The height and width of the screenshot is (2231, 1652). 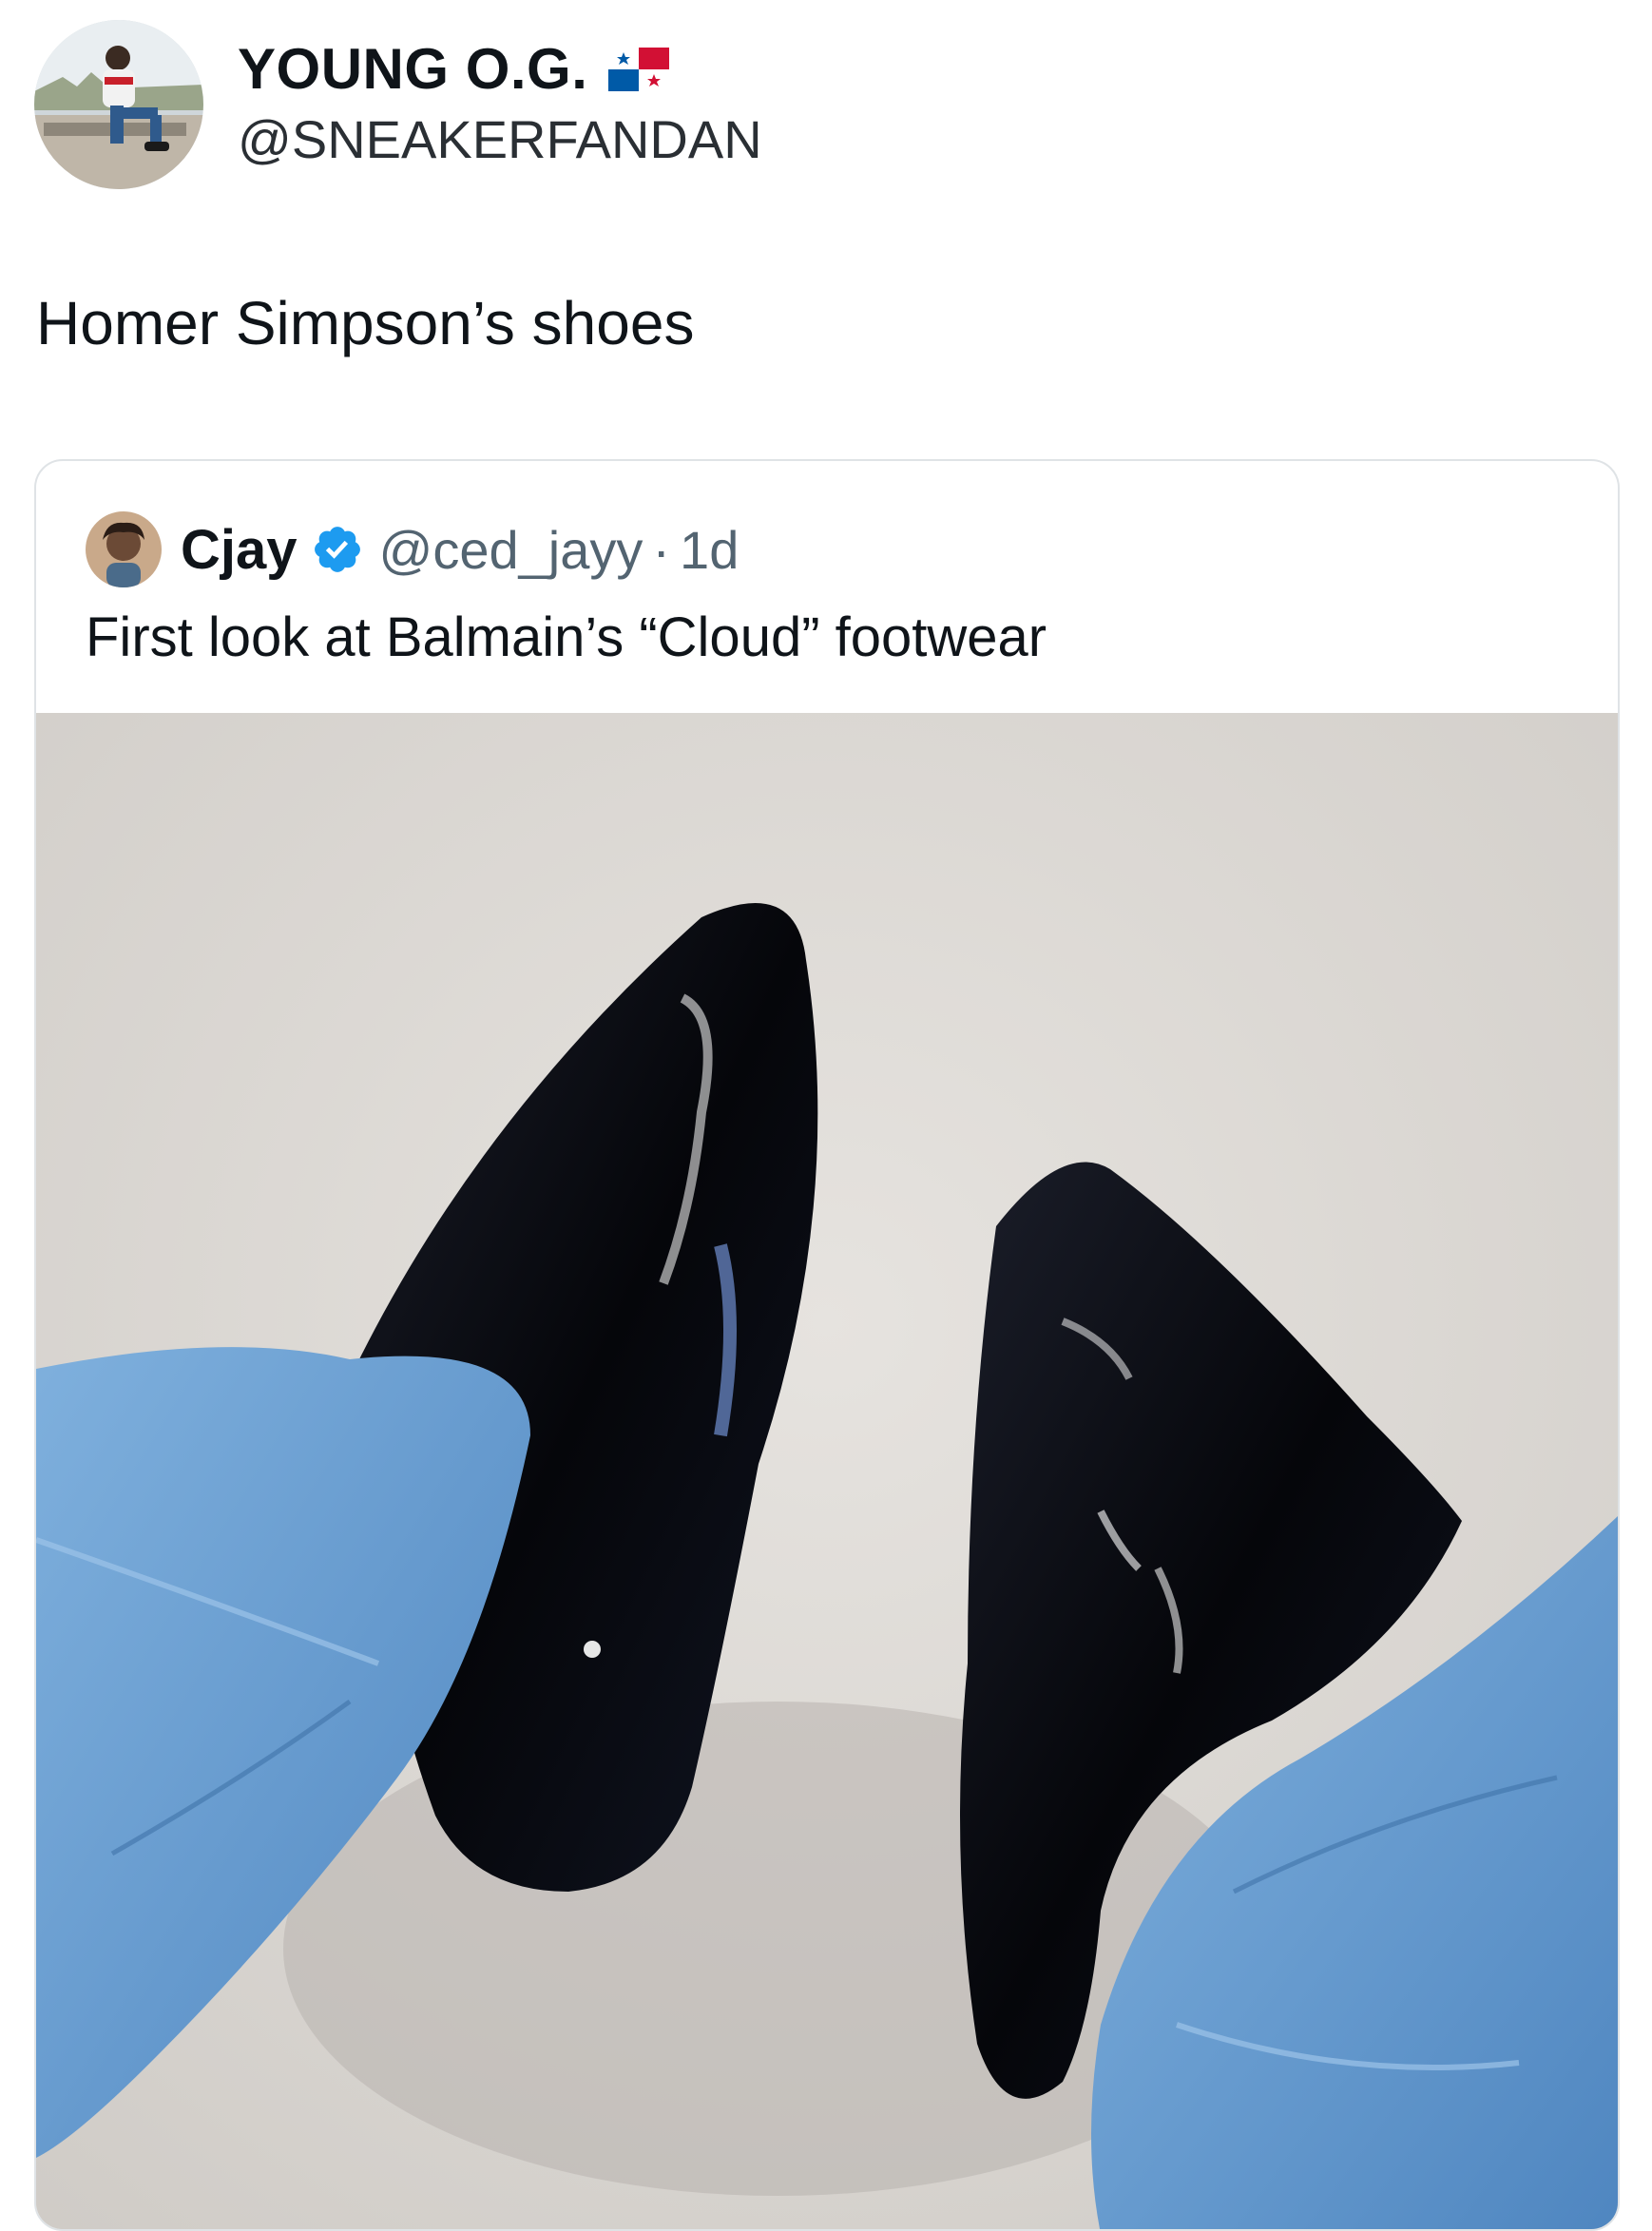 I want to click on author-display-name: YOUNG O.G., so click(x=412, y=69).